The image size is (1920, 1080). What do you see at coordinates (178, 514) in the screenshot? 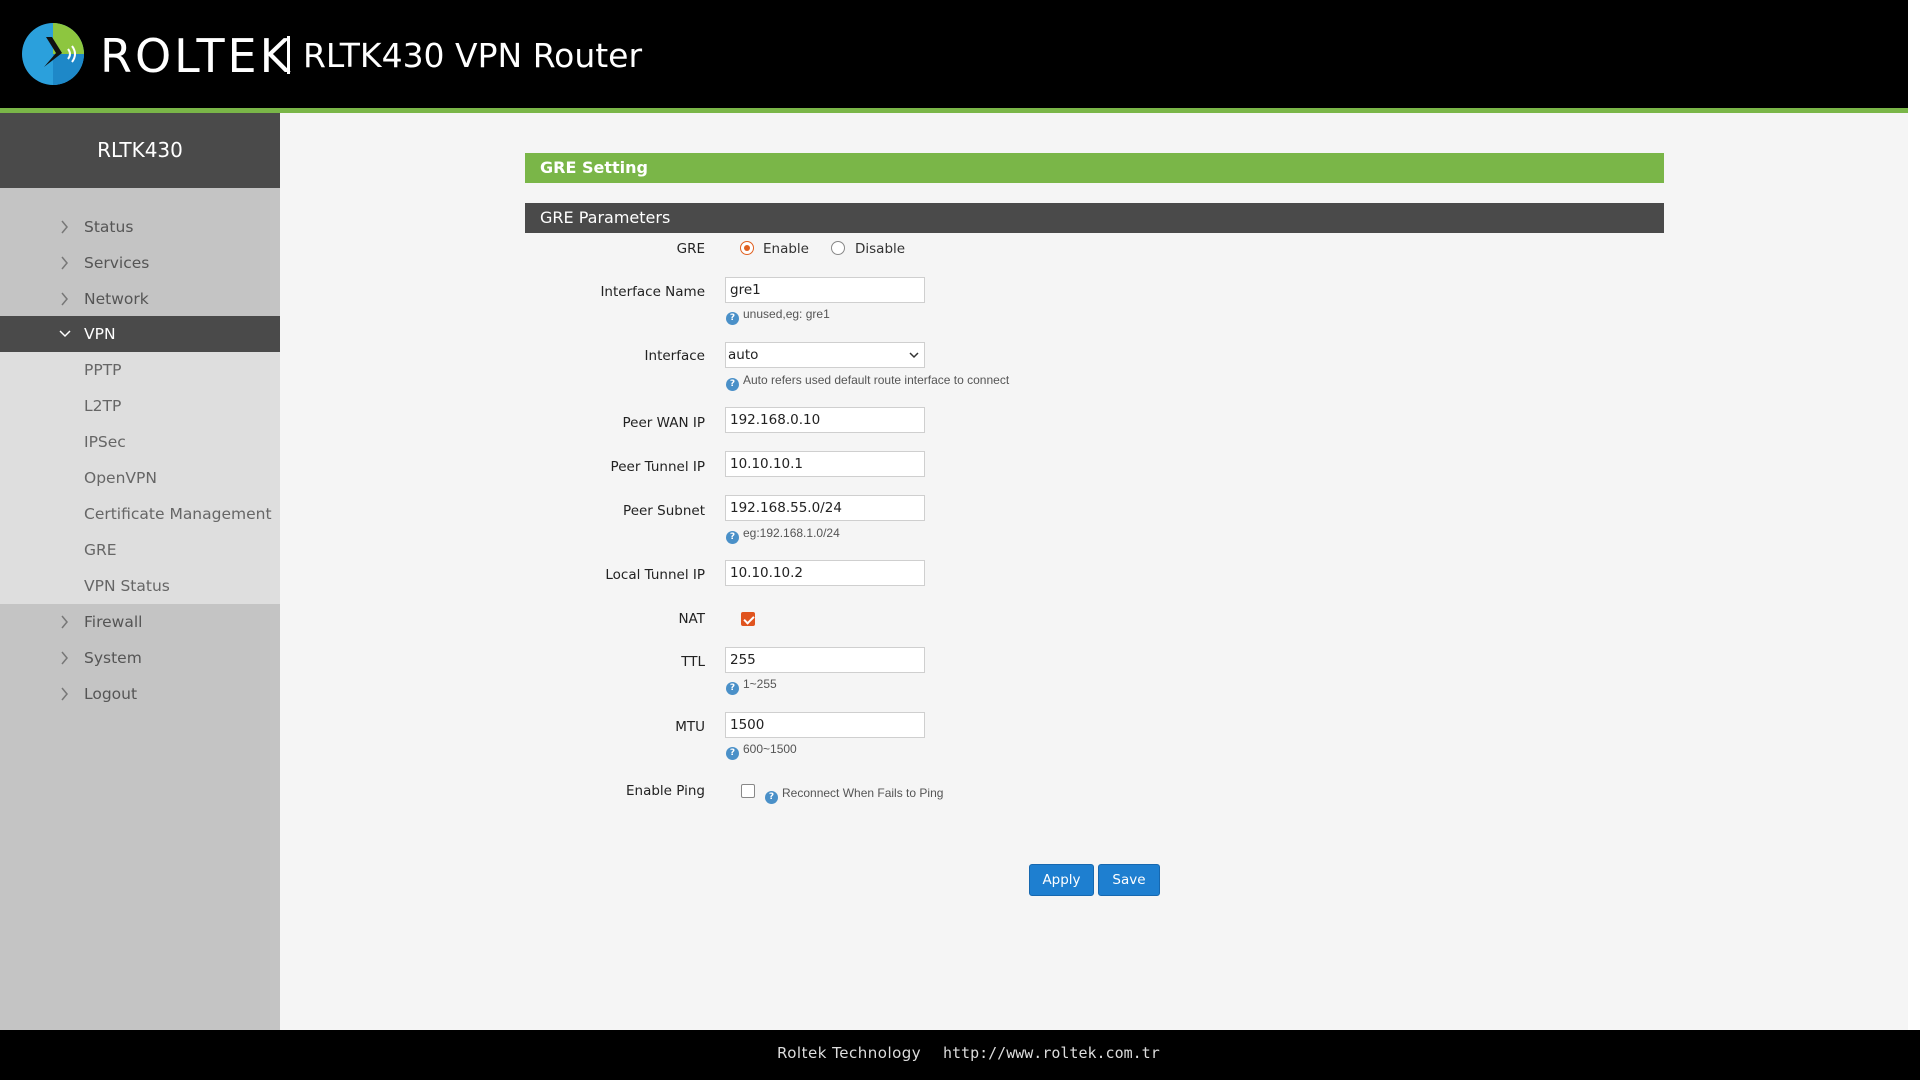
I see `sidebar-subitem-label: Certificate Management` at bounding box center [178, 514].